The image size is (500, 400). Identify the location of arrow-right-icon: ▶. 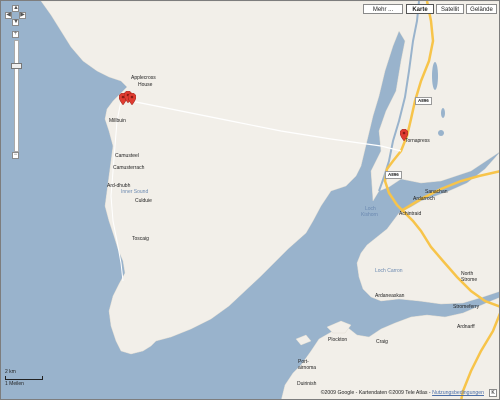
(22, 15).